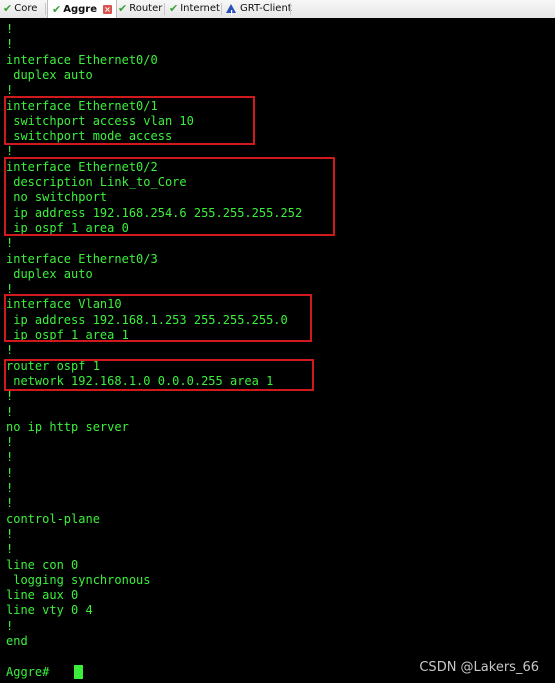 The height and width of the screenshot is (683, 555). What do you see at coordinates (146, 8) in the screenshot?
I see `tab-label: Router` at bounding box center [146, 8].